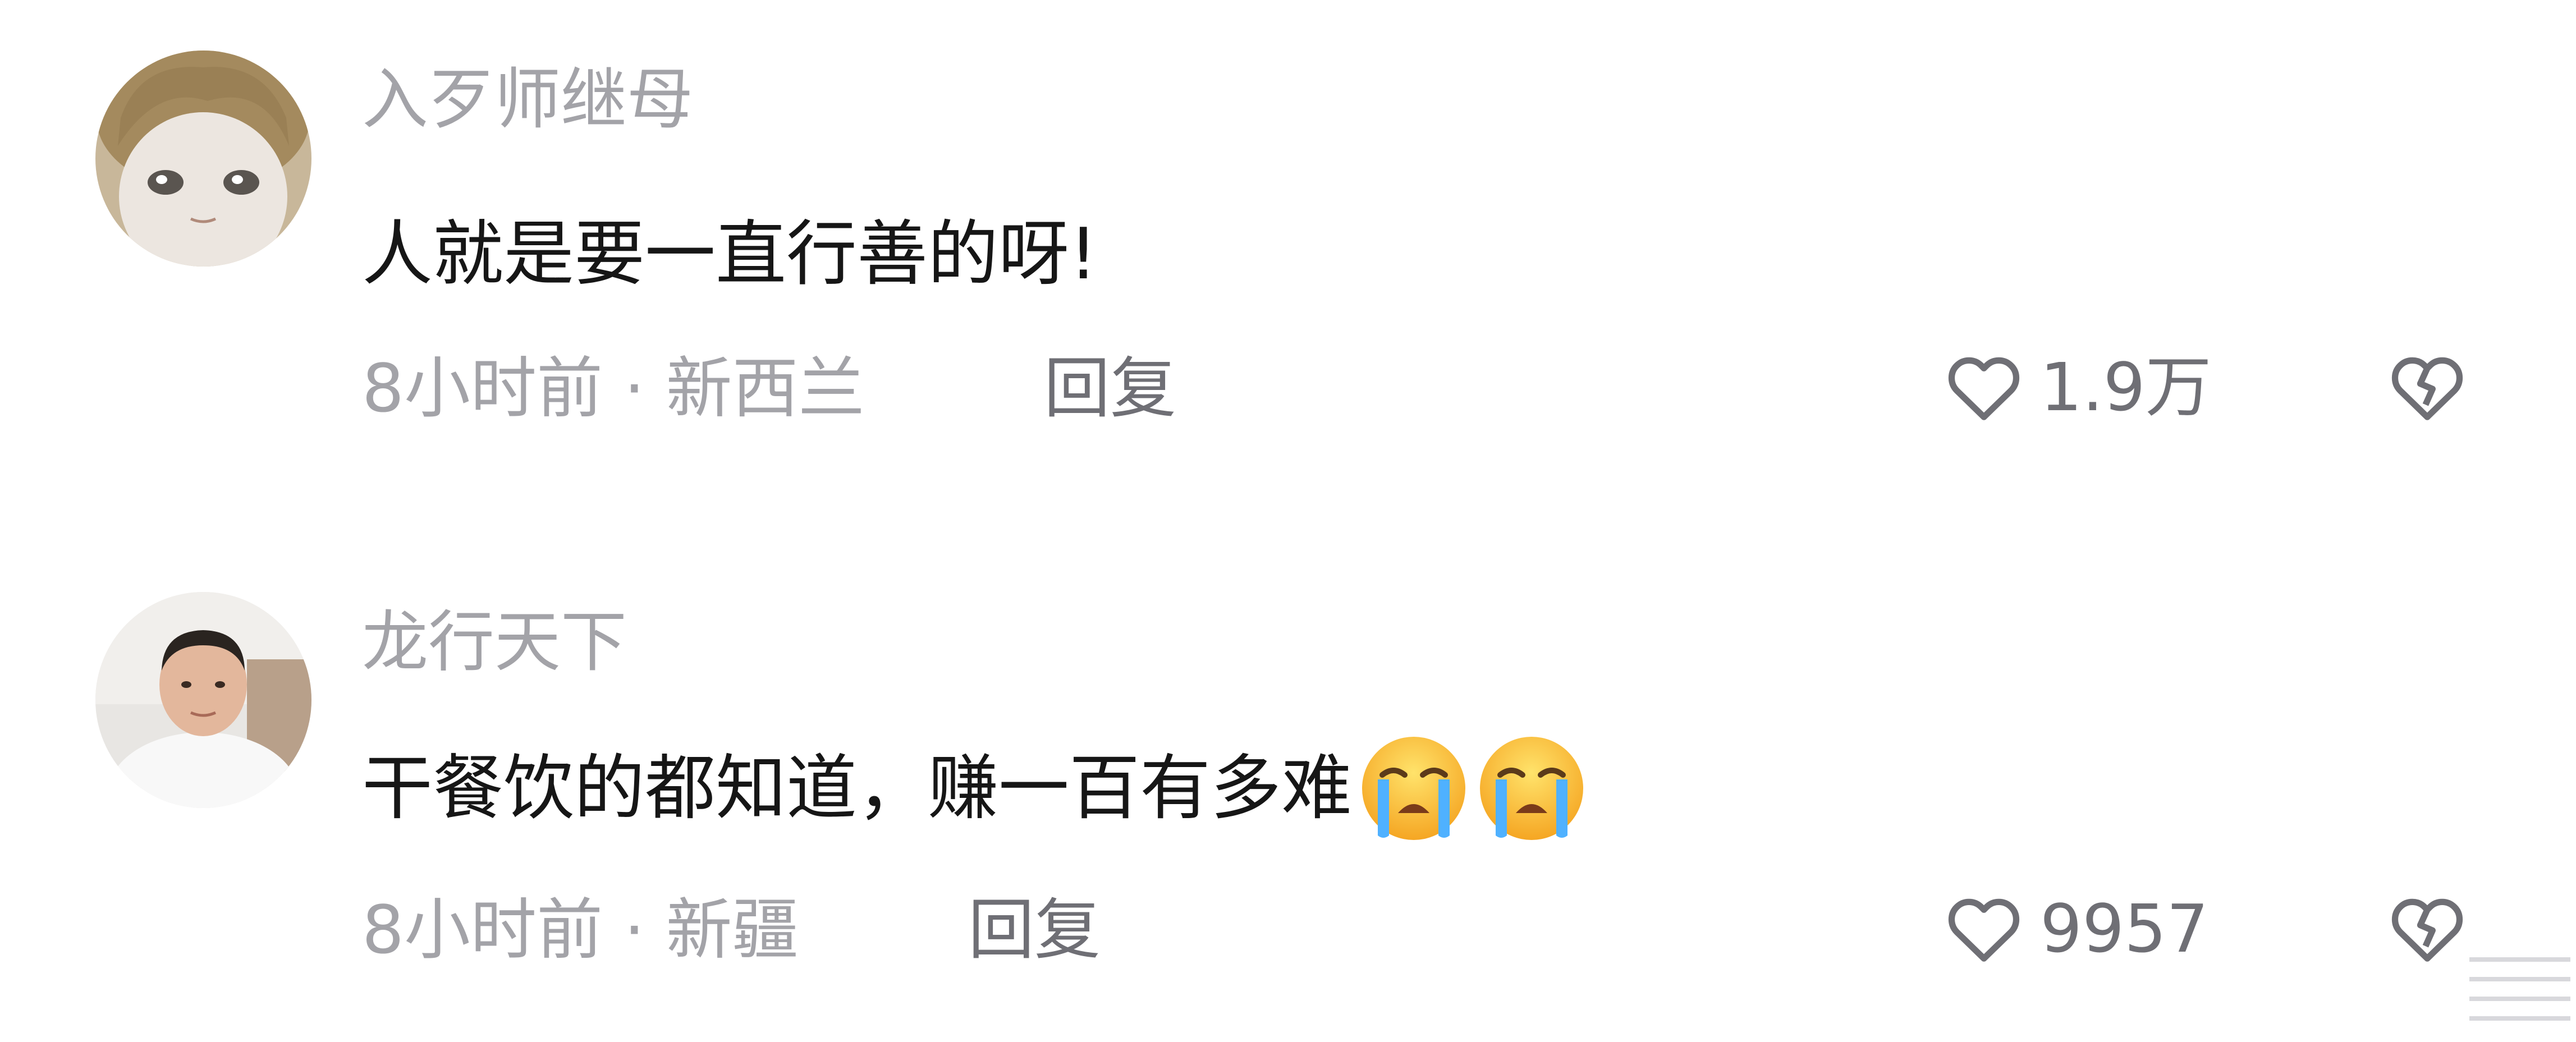 Image resolution: width=2576 pixels, height=1042 pixels. I want to click on like-button: 1.9万, so click(2075, 387).